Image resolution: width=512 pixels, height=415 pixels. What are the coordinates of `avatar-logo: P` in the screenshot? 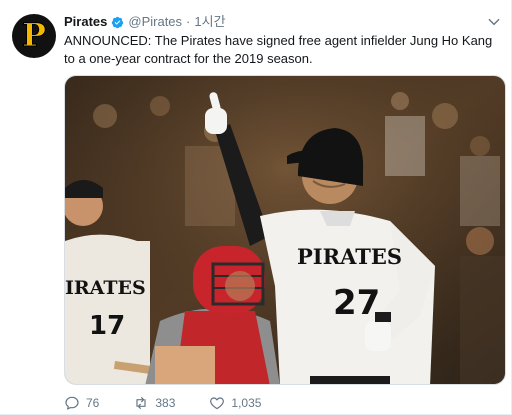 It's located at (34, 35).